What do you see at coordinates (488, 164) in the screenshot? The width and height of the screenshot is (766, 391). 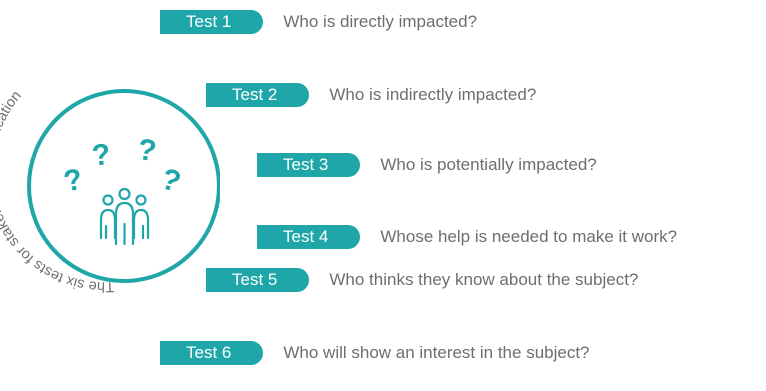 I see `test-3-question: Who is potentially impacted?` at bounding box center [488, 164].